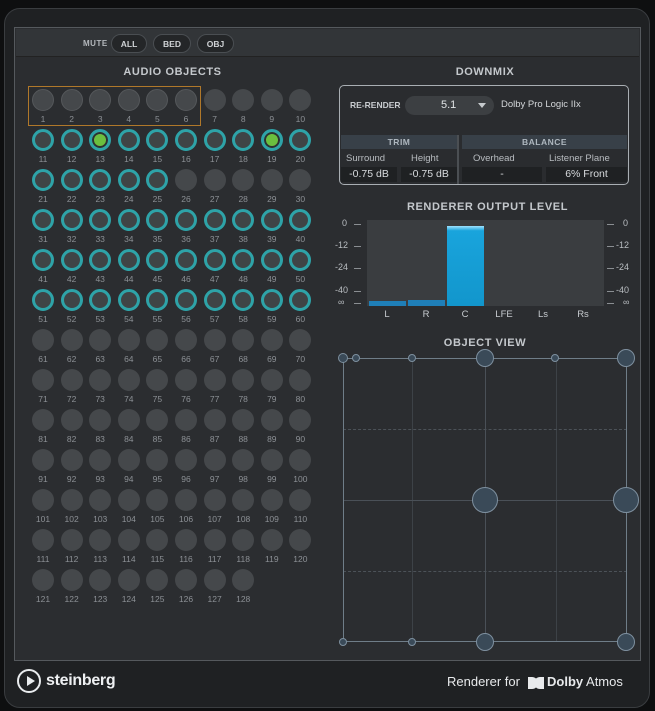  Describe the element at coordinates (243, 119) in the screenshot. I see `audio-object-number: 8` at that location.